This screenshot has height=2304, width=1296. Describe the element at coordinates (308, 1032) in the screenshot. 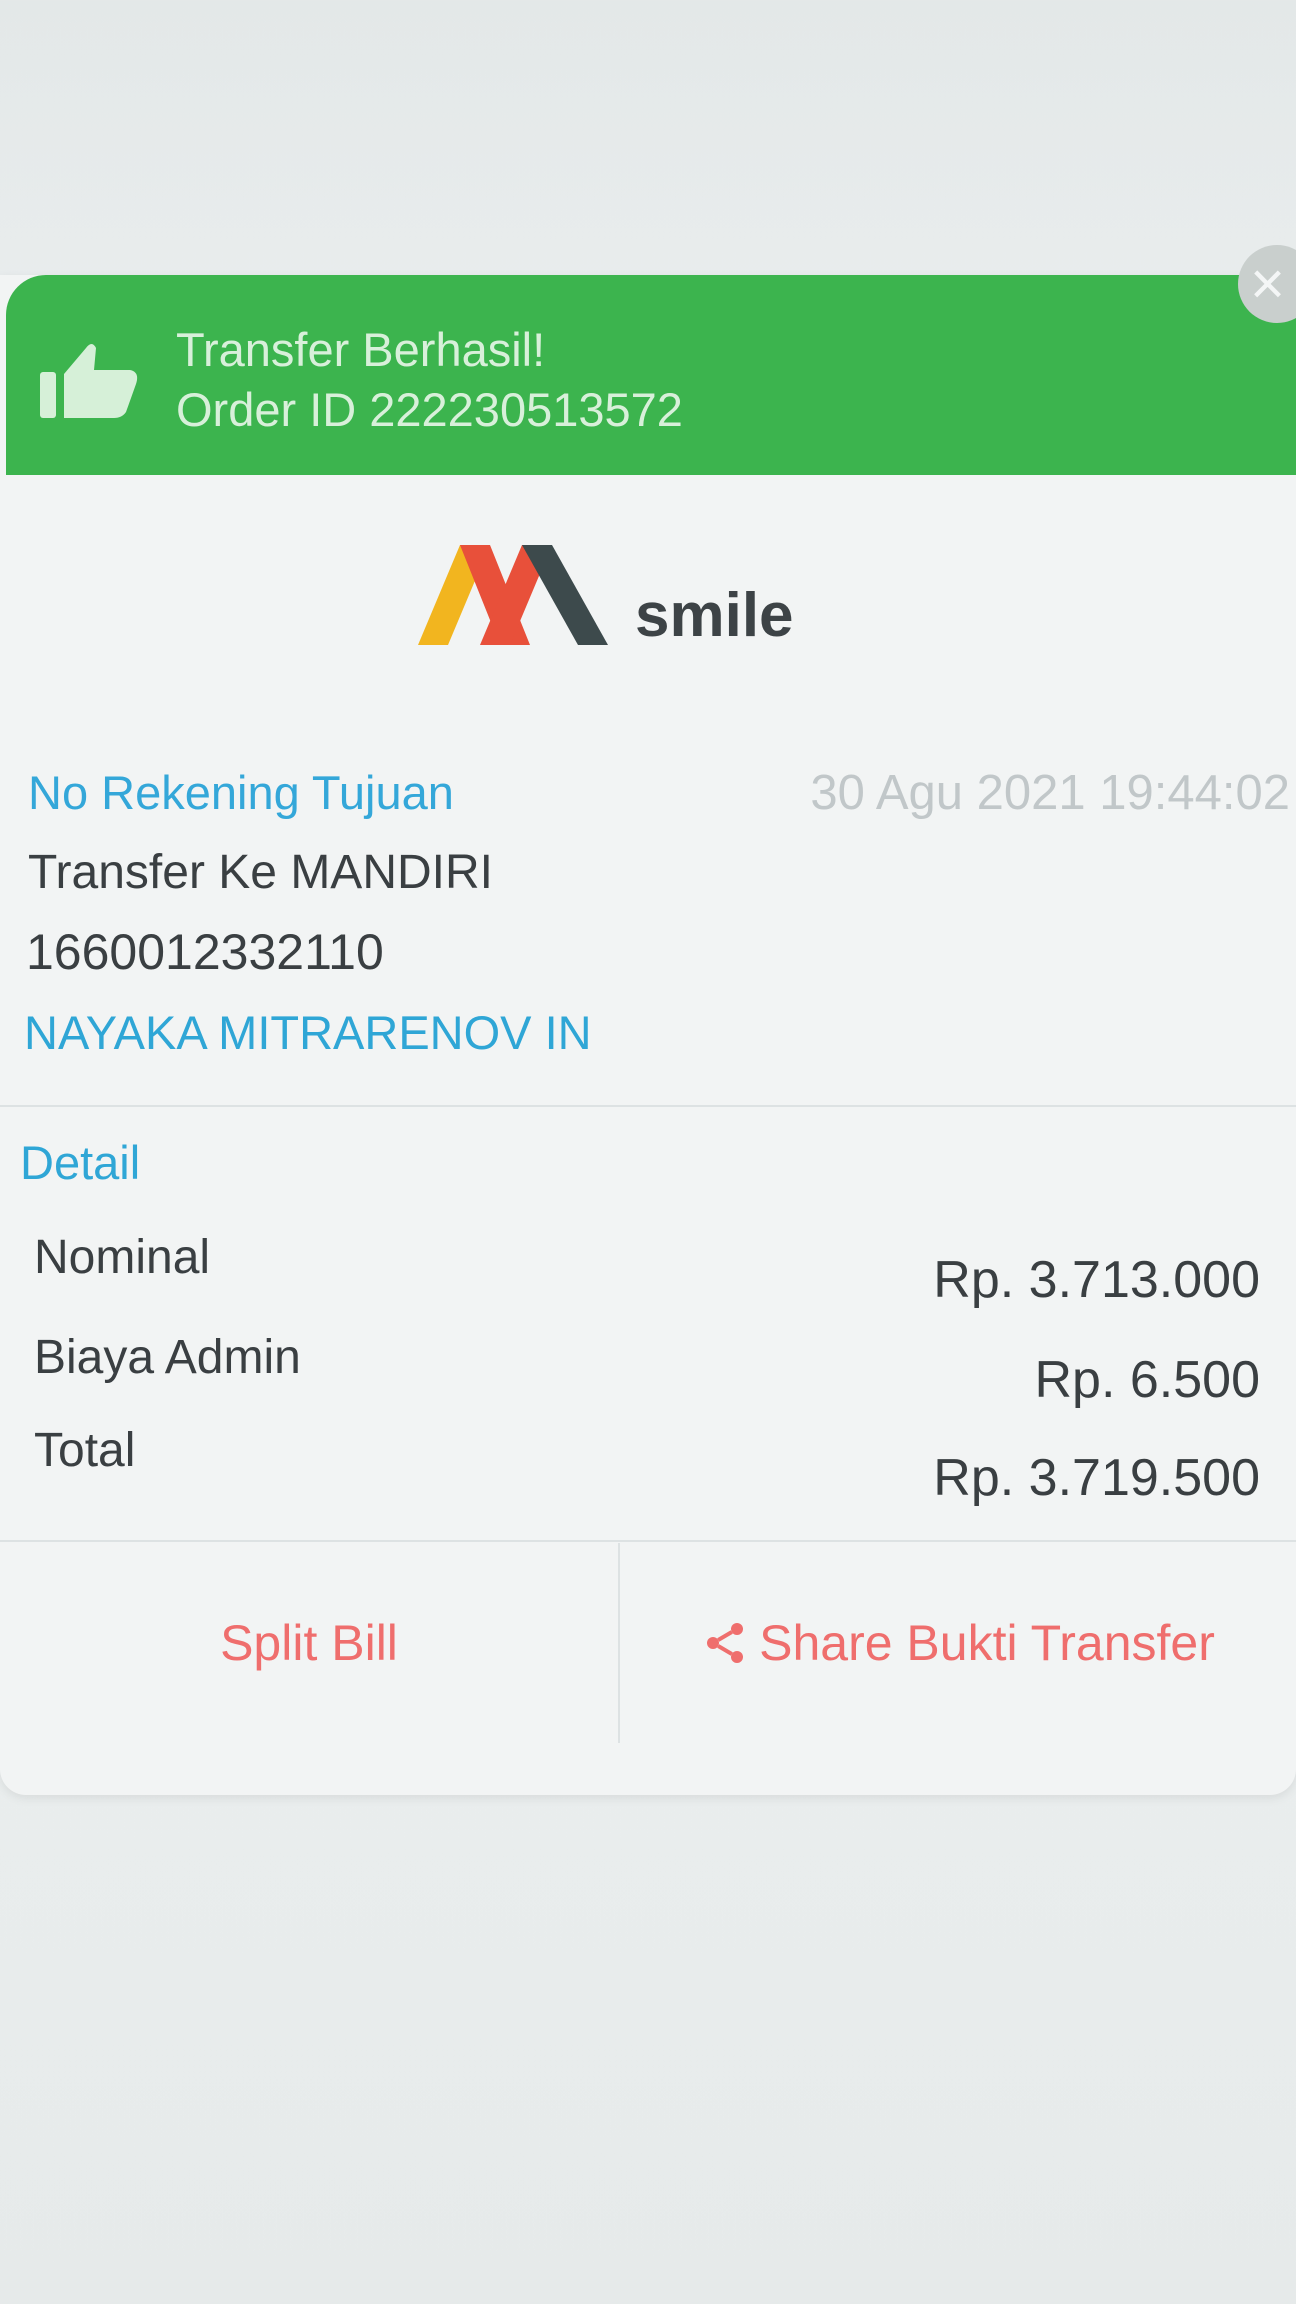

I see `destination-account-name: NAYAKA MITRARENOV IN` at that location.